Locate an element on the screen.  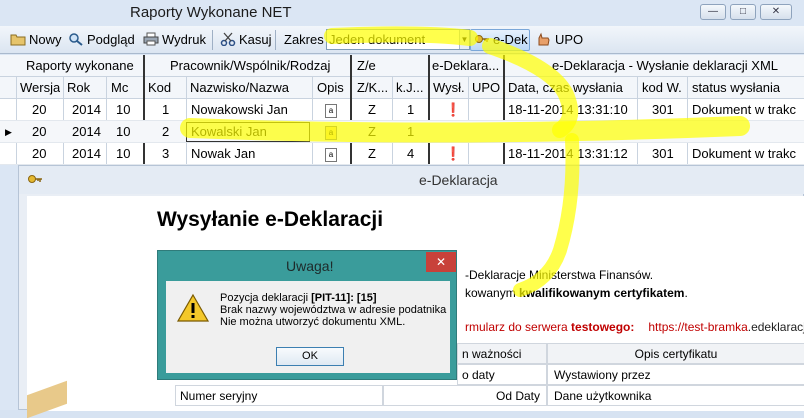
dialog-line: Pozycja deklaracji [PIT-11]: [15] is located at coordinates (333, 298).